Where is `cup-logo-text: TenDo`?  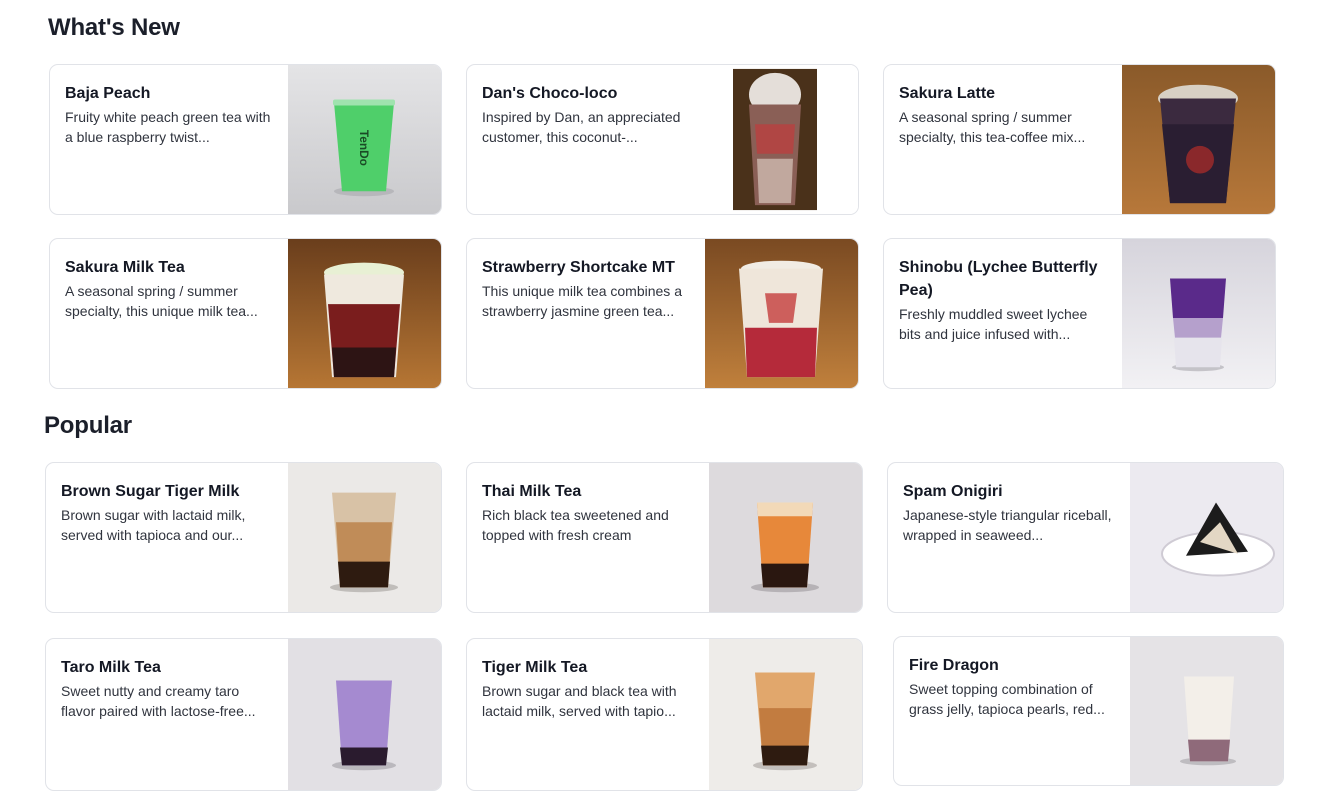
cup-logo-text: TenDo is located at coordinates (364, 148).